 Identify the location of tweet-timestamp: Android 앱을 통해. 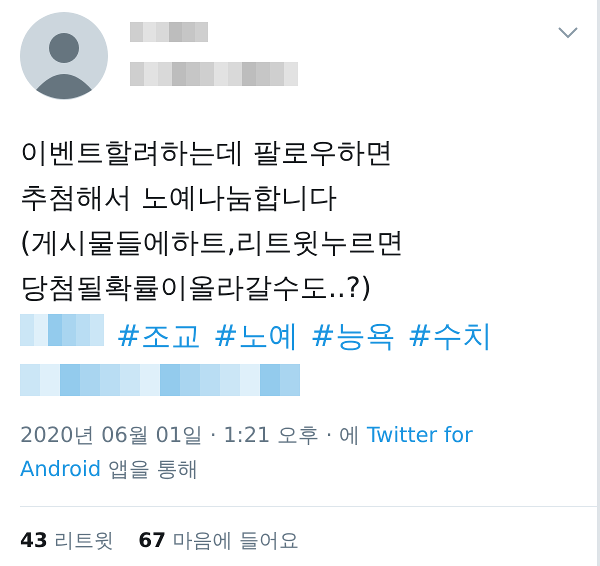
(110, 469).